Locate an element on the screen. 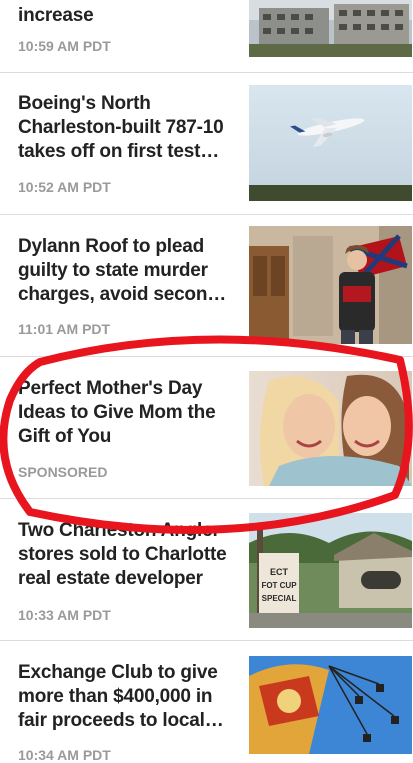 The image size is (413, 763). store-sign-photo: ECT FOT CUP SPECIAL is located at coordinates (330, 570).